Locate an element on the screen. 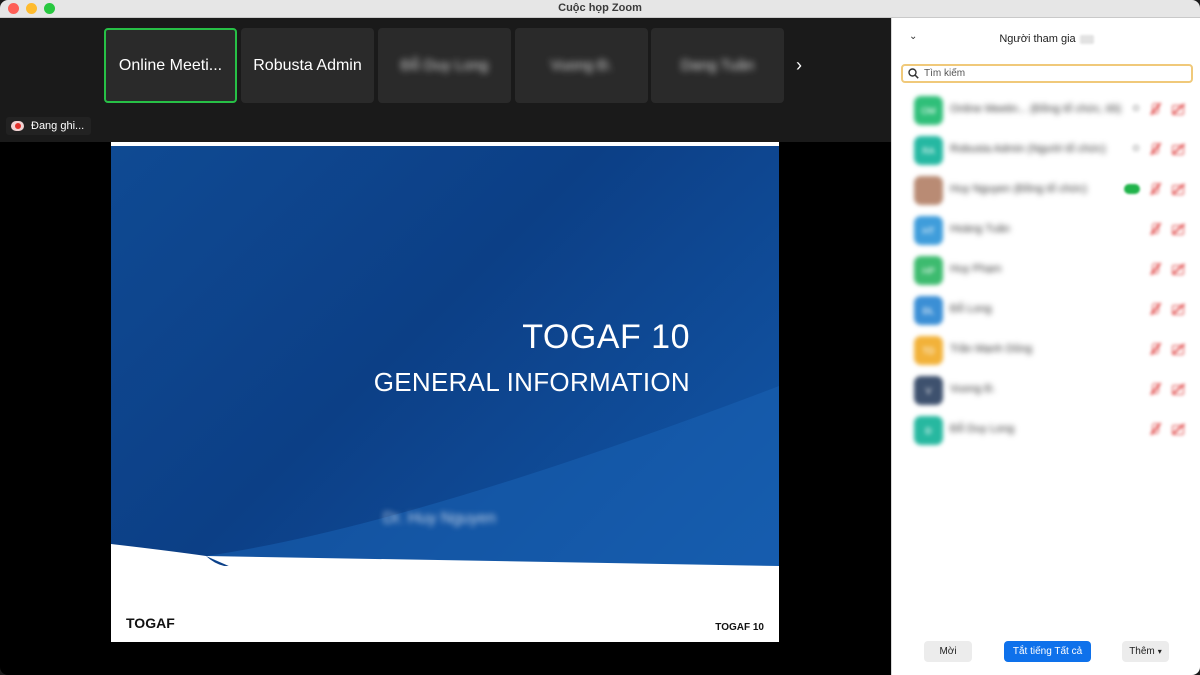  avatar: ĐL is located at coordinates (928, 310).